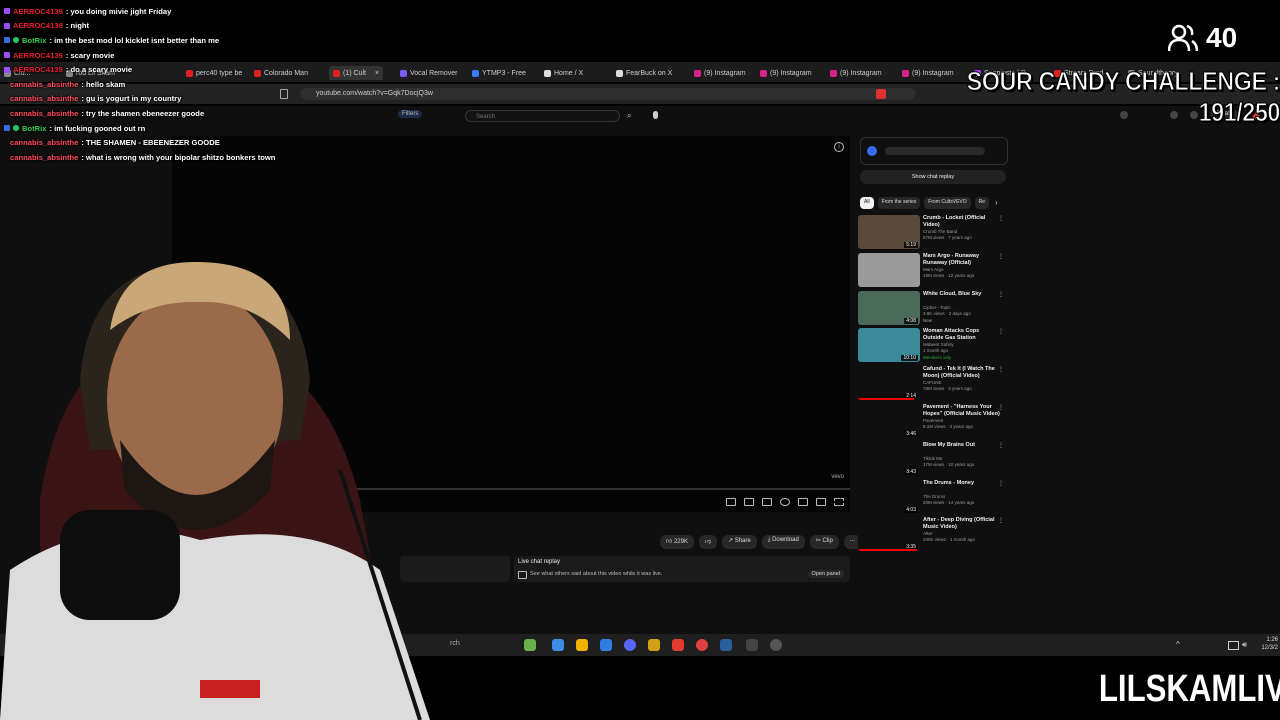  I want to click on filters-button: Filters, so click(410, 114).